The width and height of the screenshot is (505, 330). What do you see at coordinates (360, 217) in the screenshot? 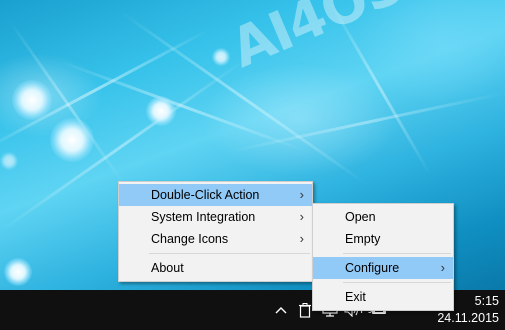
I see `menu-item-label: Open` at bounding box center [360, 217].